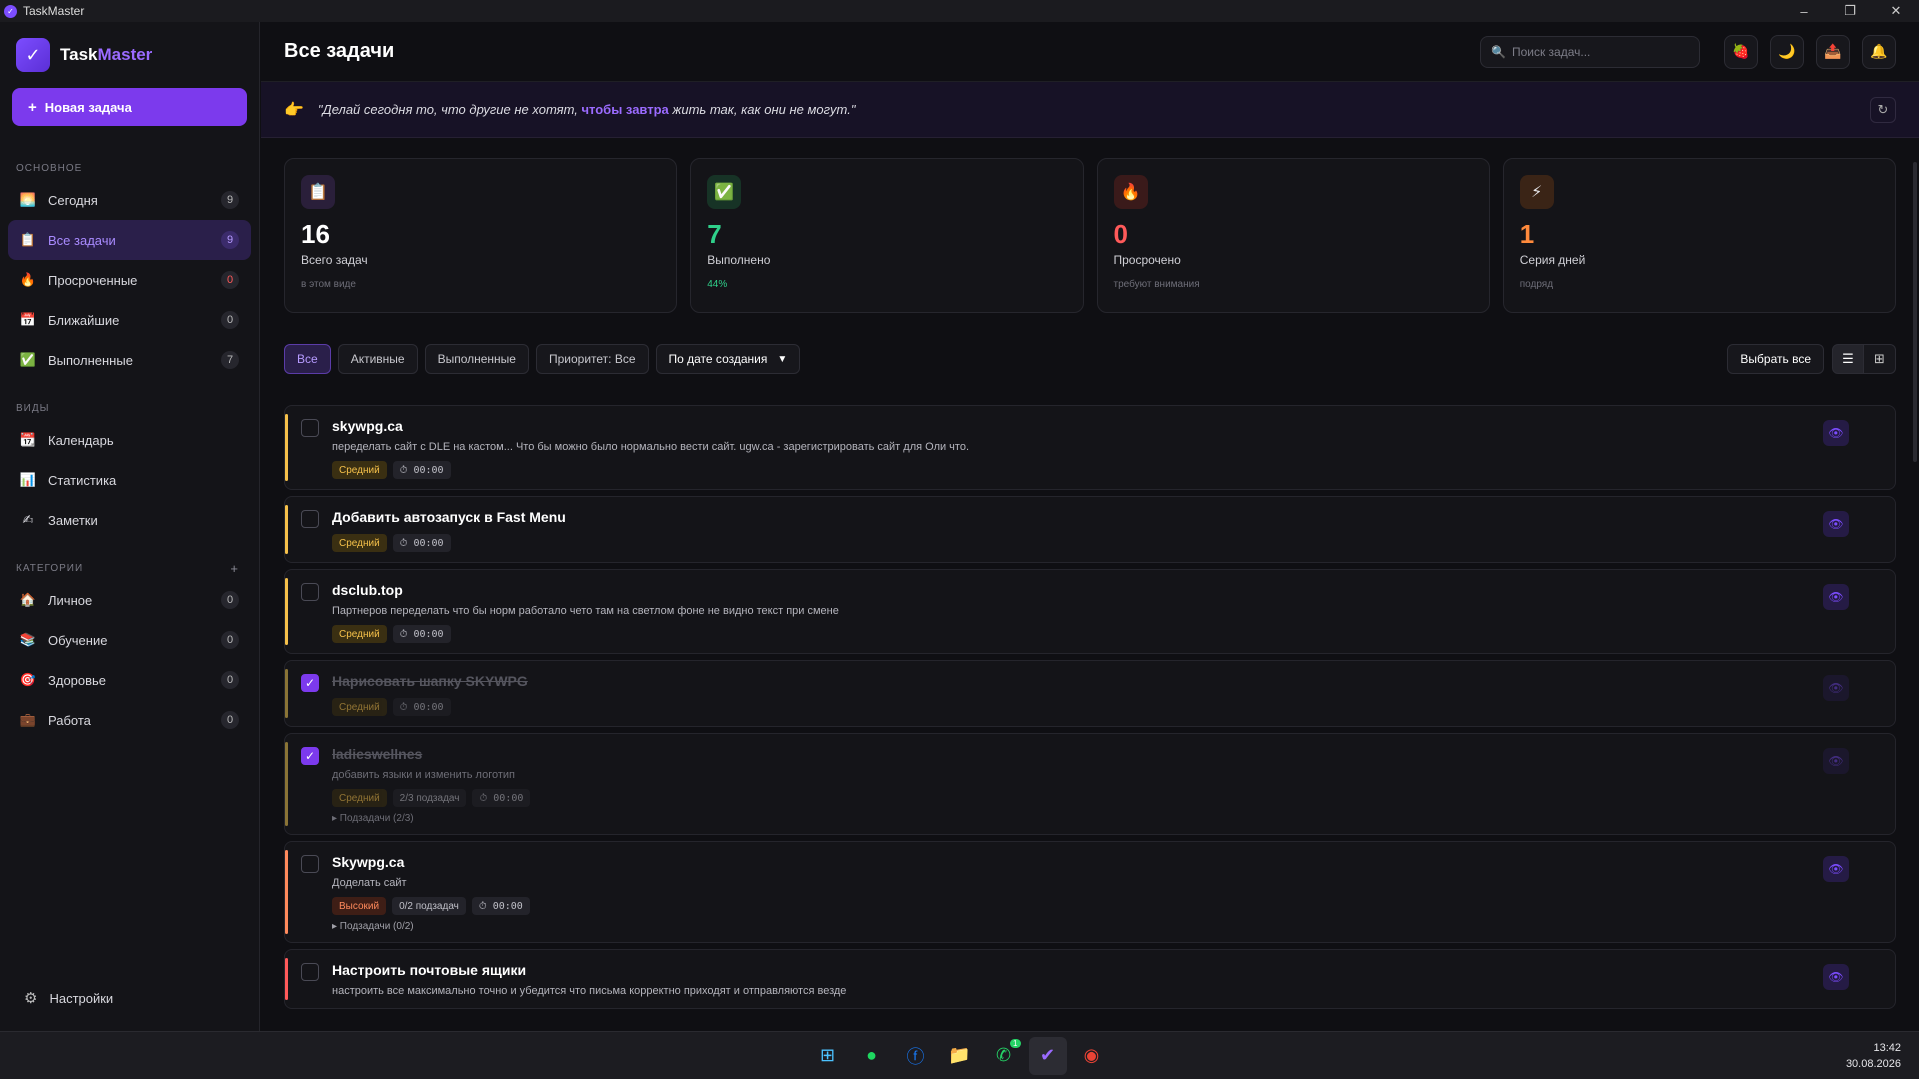 This screenshot has height=1079, width=1919. What do you see at coordinates (1004, 1056) in the screenshot?
I see `whatsapp-icon: ✆ 1` at bounding box center [1004, 1056].